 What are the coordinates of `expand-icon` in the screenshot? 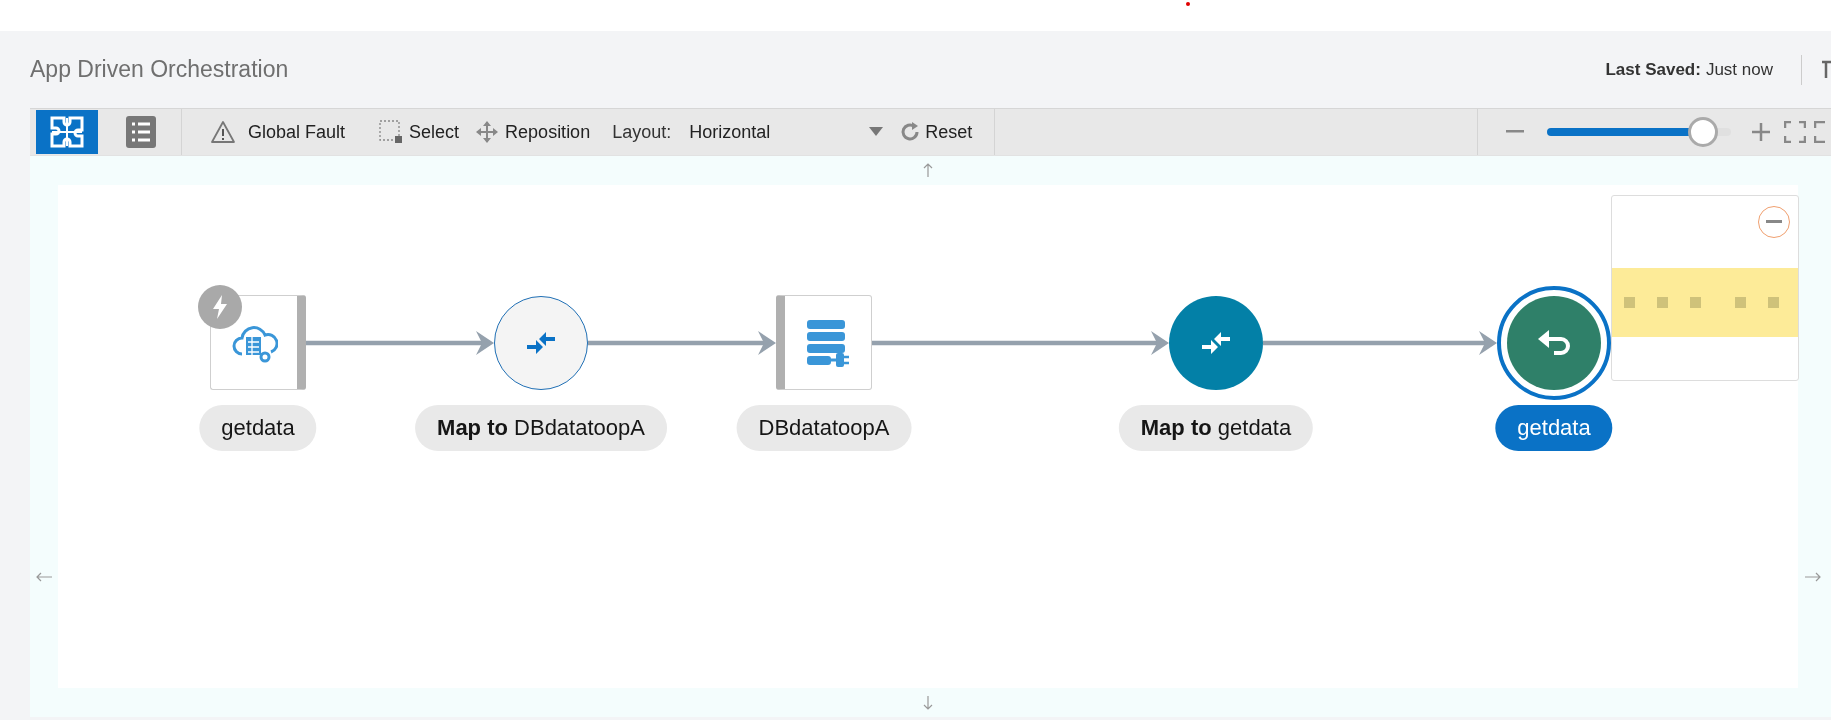 It's located at (1820, 132).